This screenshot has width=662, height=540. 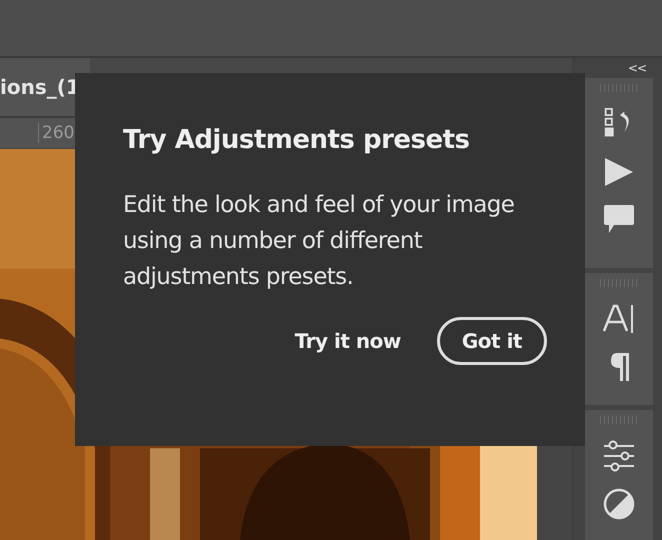 What do you see at coordinates (319, 241) in the screenshot?
I see `popup-text: Edit the look and feel of your image using a number of different adjustments presets.` at bounding box center [319, 241].